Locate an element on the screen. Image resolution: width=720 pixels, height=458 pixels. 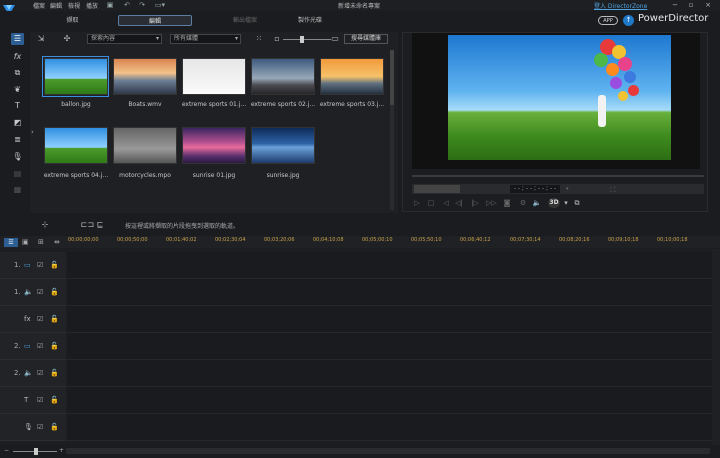
plugin-icon: ✣ is located at coordinates (67, 39).